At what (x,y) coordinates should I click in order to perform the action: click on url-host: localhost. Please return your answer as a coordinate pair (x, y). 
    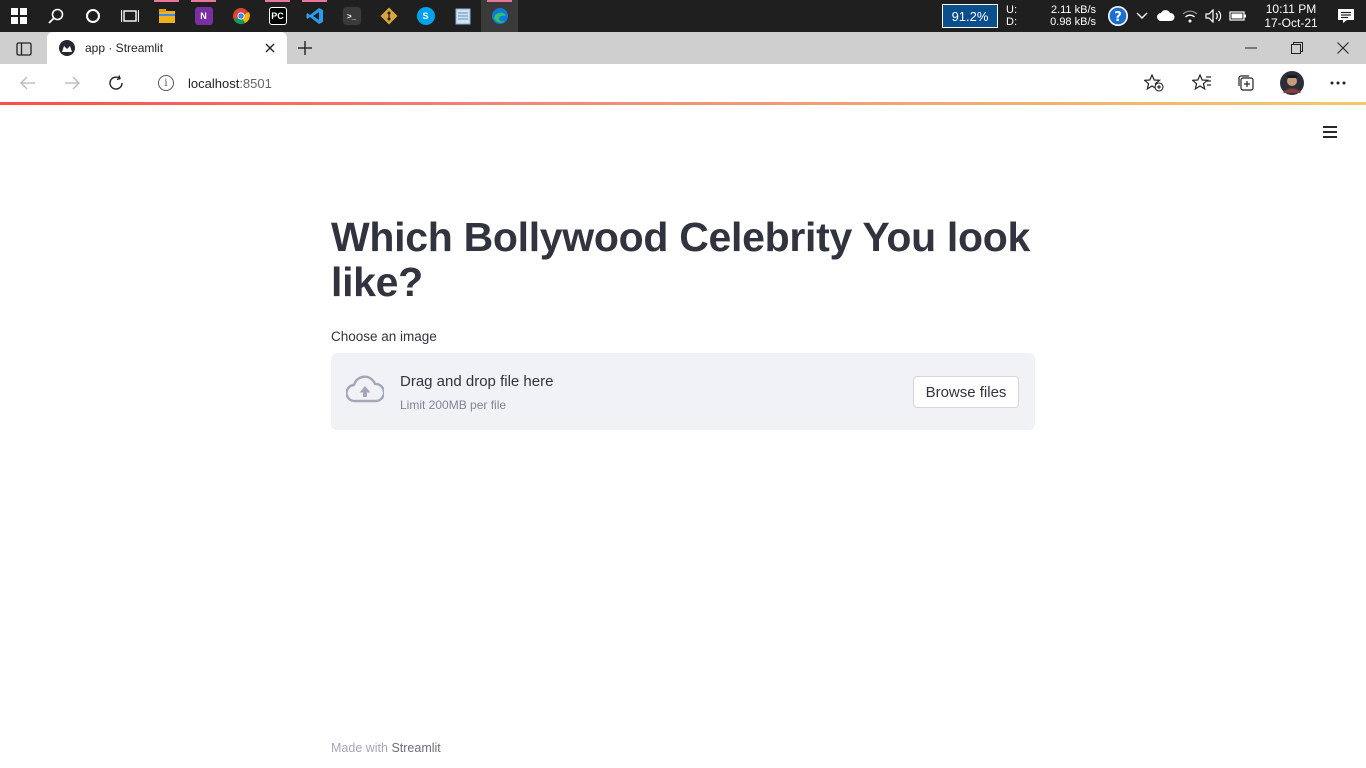
    Looking at the image, I should click on (214, 83).